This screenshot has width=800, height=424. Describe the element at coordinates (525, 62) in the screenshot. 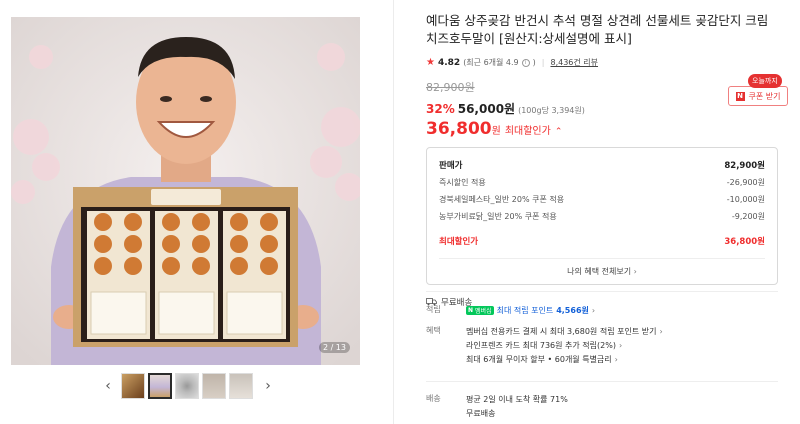

I see `info-icon: i` at that location.